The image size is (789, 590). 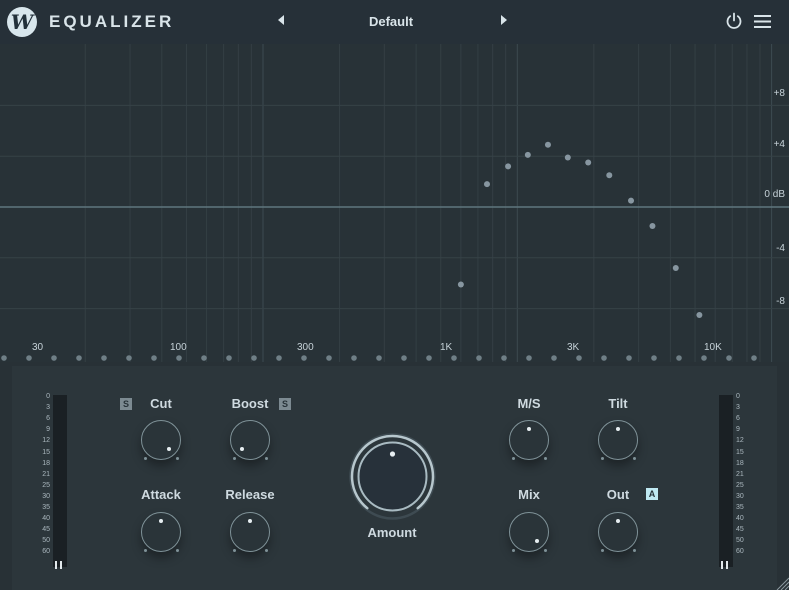 What do you see at coordinates (740, 452) in the screenshot?
I see `meter-scale-label: 15` at bounding box center [740, 452].